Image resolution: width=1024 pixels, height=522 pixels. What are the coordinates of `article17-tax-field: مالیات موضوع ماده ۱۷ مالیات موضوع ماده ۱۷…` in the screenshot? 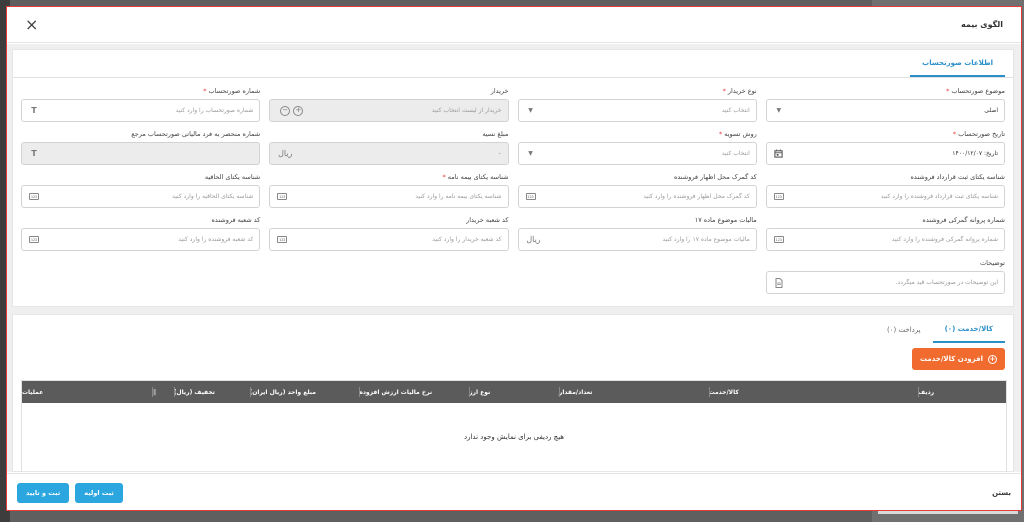 It's located at (637, 233).